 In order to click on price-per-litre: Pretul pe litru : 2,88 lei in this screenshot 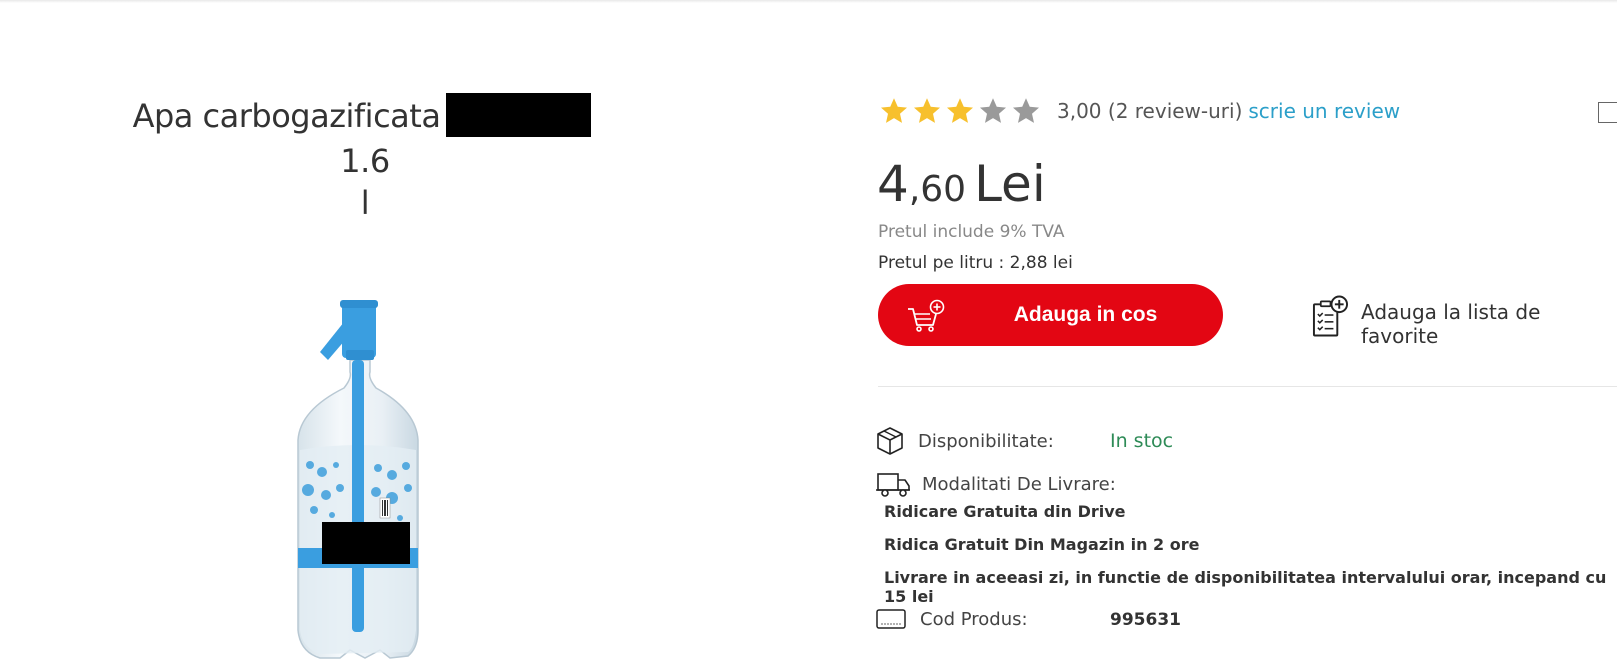, I will do `click(975, 263)`.